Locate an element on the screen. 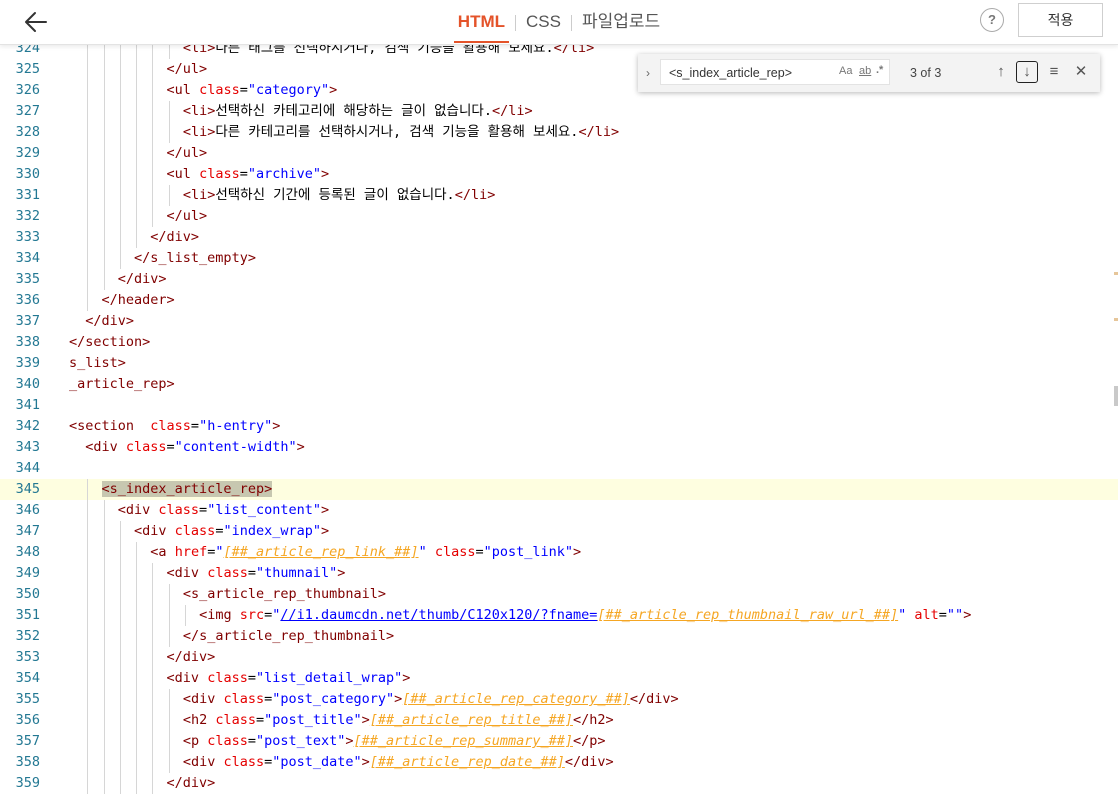 The image size is (1118, 798). code-token-str: "" is located at coordinates (955, 615).